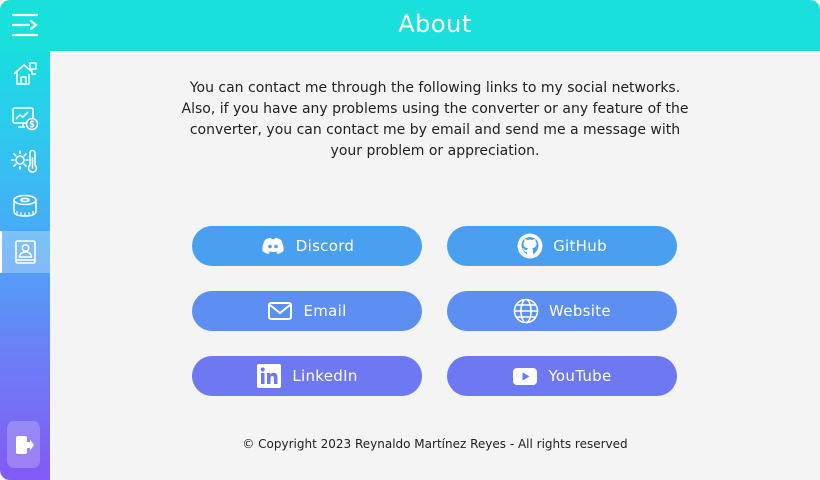  What do you see at coordinates (280, 311) in the screenshot?
I see `envelope-icon` at bounding box center [280, 311].